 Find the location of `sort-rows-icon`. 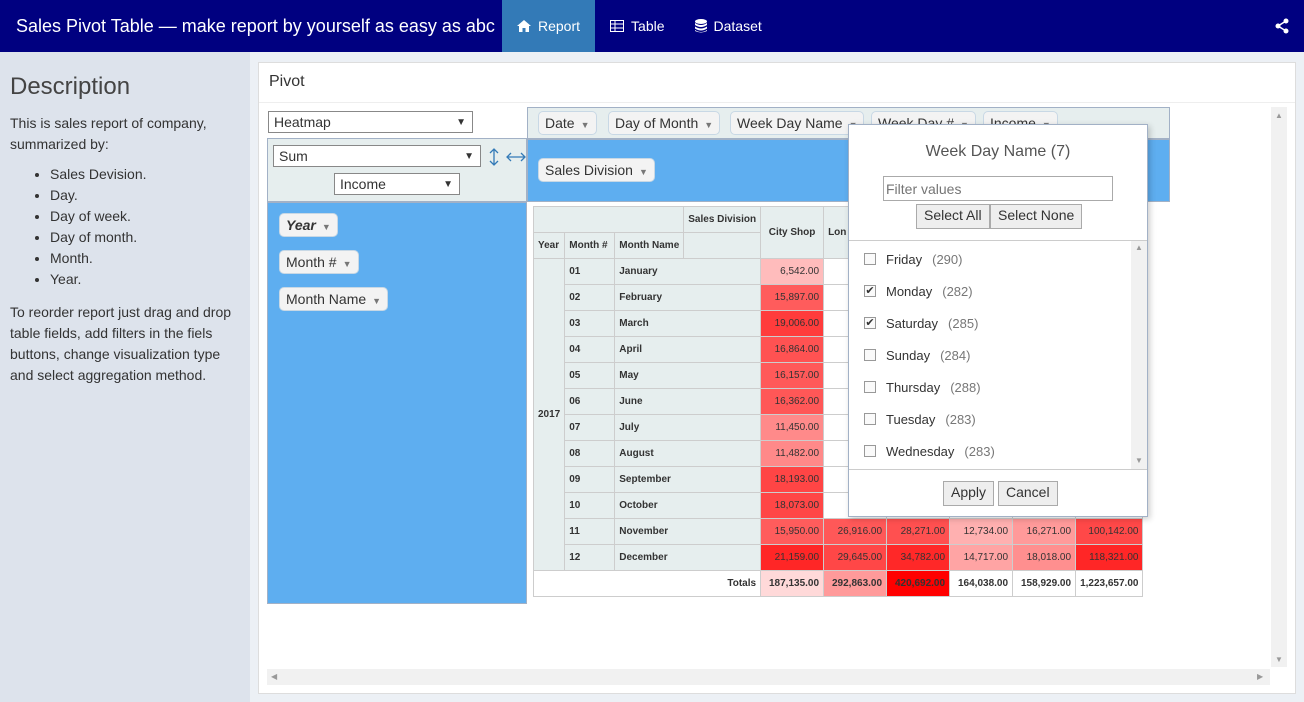

sort-rows-icon is located at coordinates (494, 157).